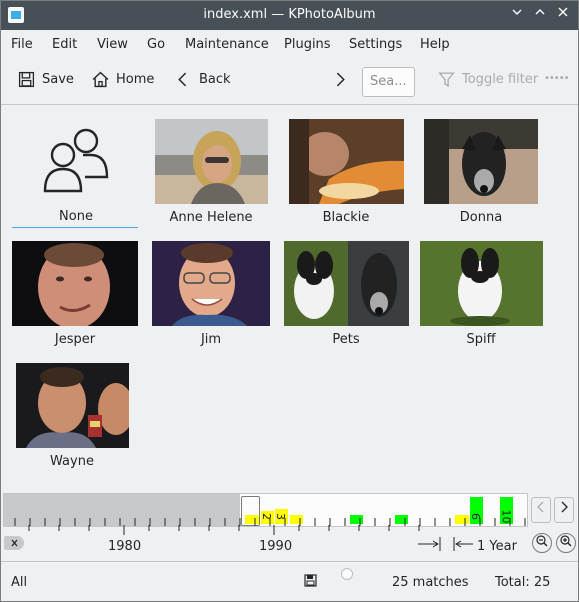  Describe the element at coordinates (22, 44) in the screenshot. I see `menu-file: File` at that location.